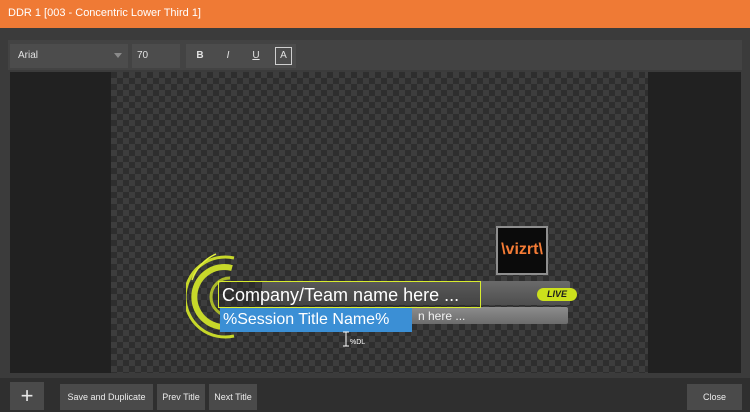 The height and width of the screenshot is (412, 750). I want to click on next-title-button: Next Title, so click(233, 397).